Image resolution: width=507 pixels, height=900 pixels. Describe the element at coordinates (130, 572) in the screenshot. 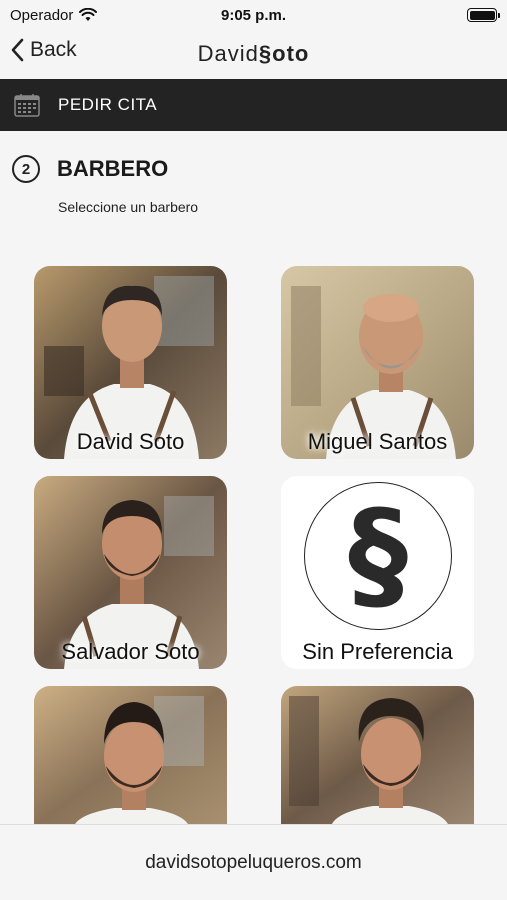

I see `barber-card-salvador-soto: Salvador Soto` at that location.